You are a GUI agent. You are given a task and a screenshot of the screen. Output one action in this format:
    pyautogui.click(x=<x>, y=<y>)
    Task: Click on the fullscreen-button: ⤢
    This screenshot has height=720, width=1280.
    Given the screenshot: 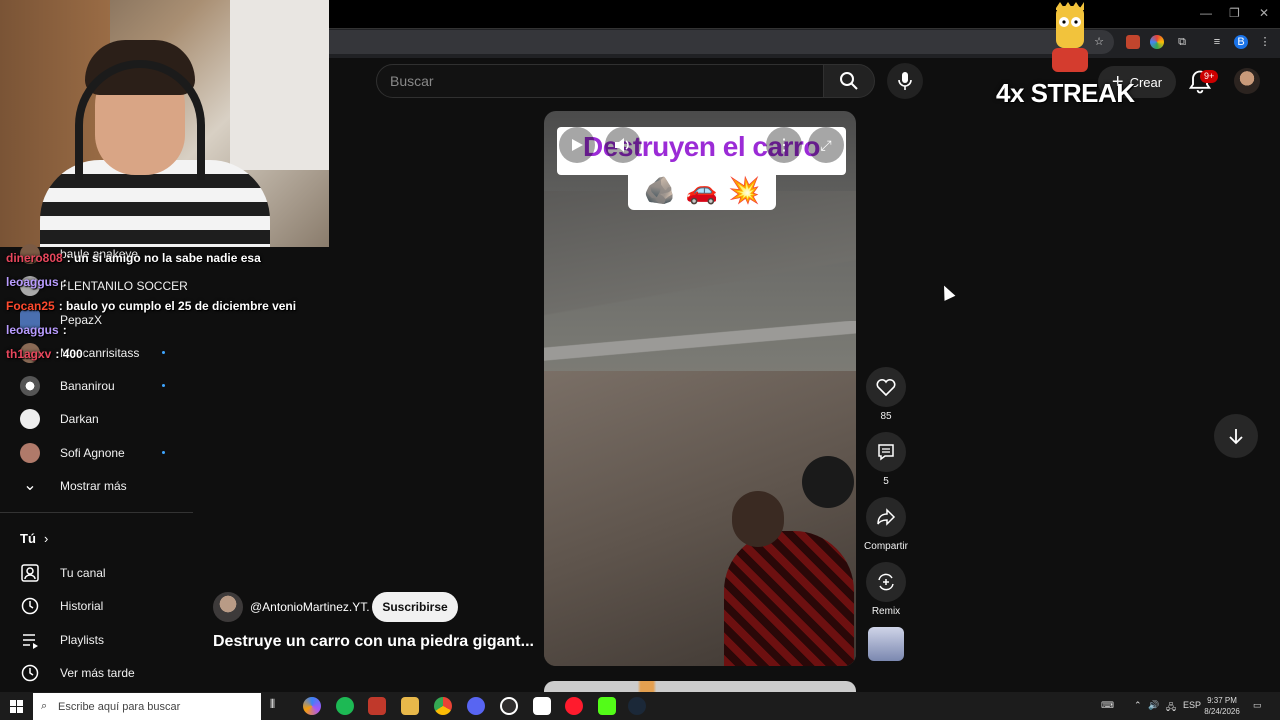 What is the action you would take?
    pyautogui.click(x=826, y=145)
    